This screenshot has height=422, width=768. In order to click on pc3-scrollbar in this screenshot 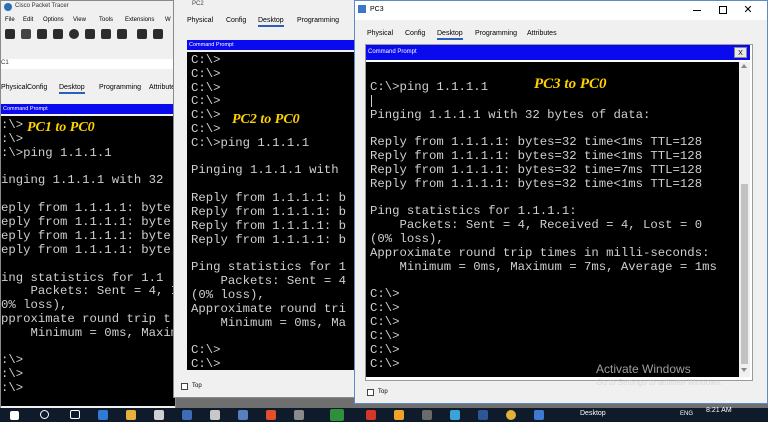, I will do `click(744, 219)`.